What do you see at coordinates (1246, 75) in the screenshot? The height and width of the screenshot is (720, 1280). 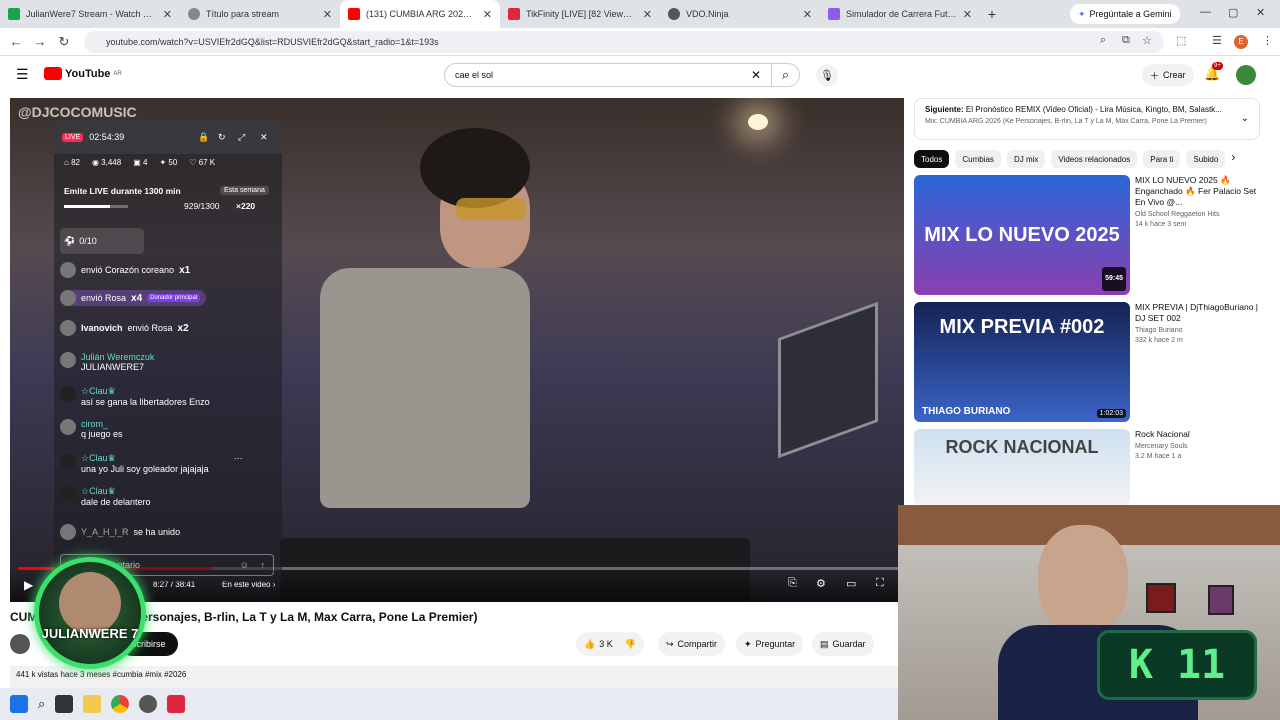 I see `account-avatar` at bounding box center [1246, 75].